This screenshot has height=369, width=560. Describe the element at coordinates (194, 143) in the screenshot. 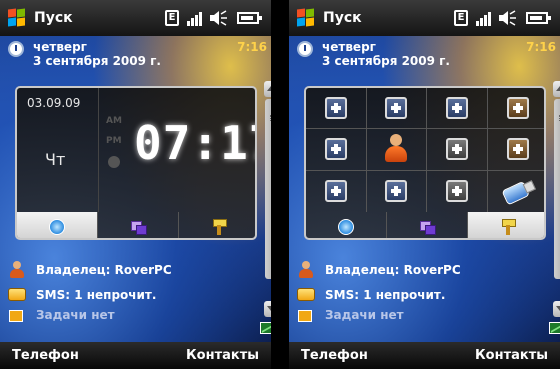

I see `digital-time: 07:17` at that location.